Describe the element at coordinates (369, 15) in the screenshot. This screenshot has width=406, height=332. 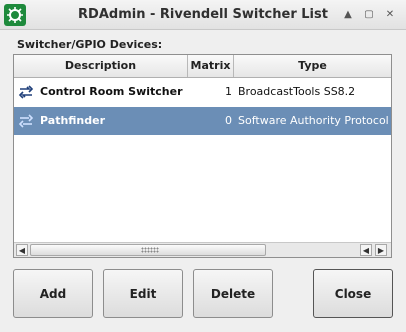
I see `maximize-icon: ▢` at that location.